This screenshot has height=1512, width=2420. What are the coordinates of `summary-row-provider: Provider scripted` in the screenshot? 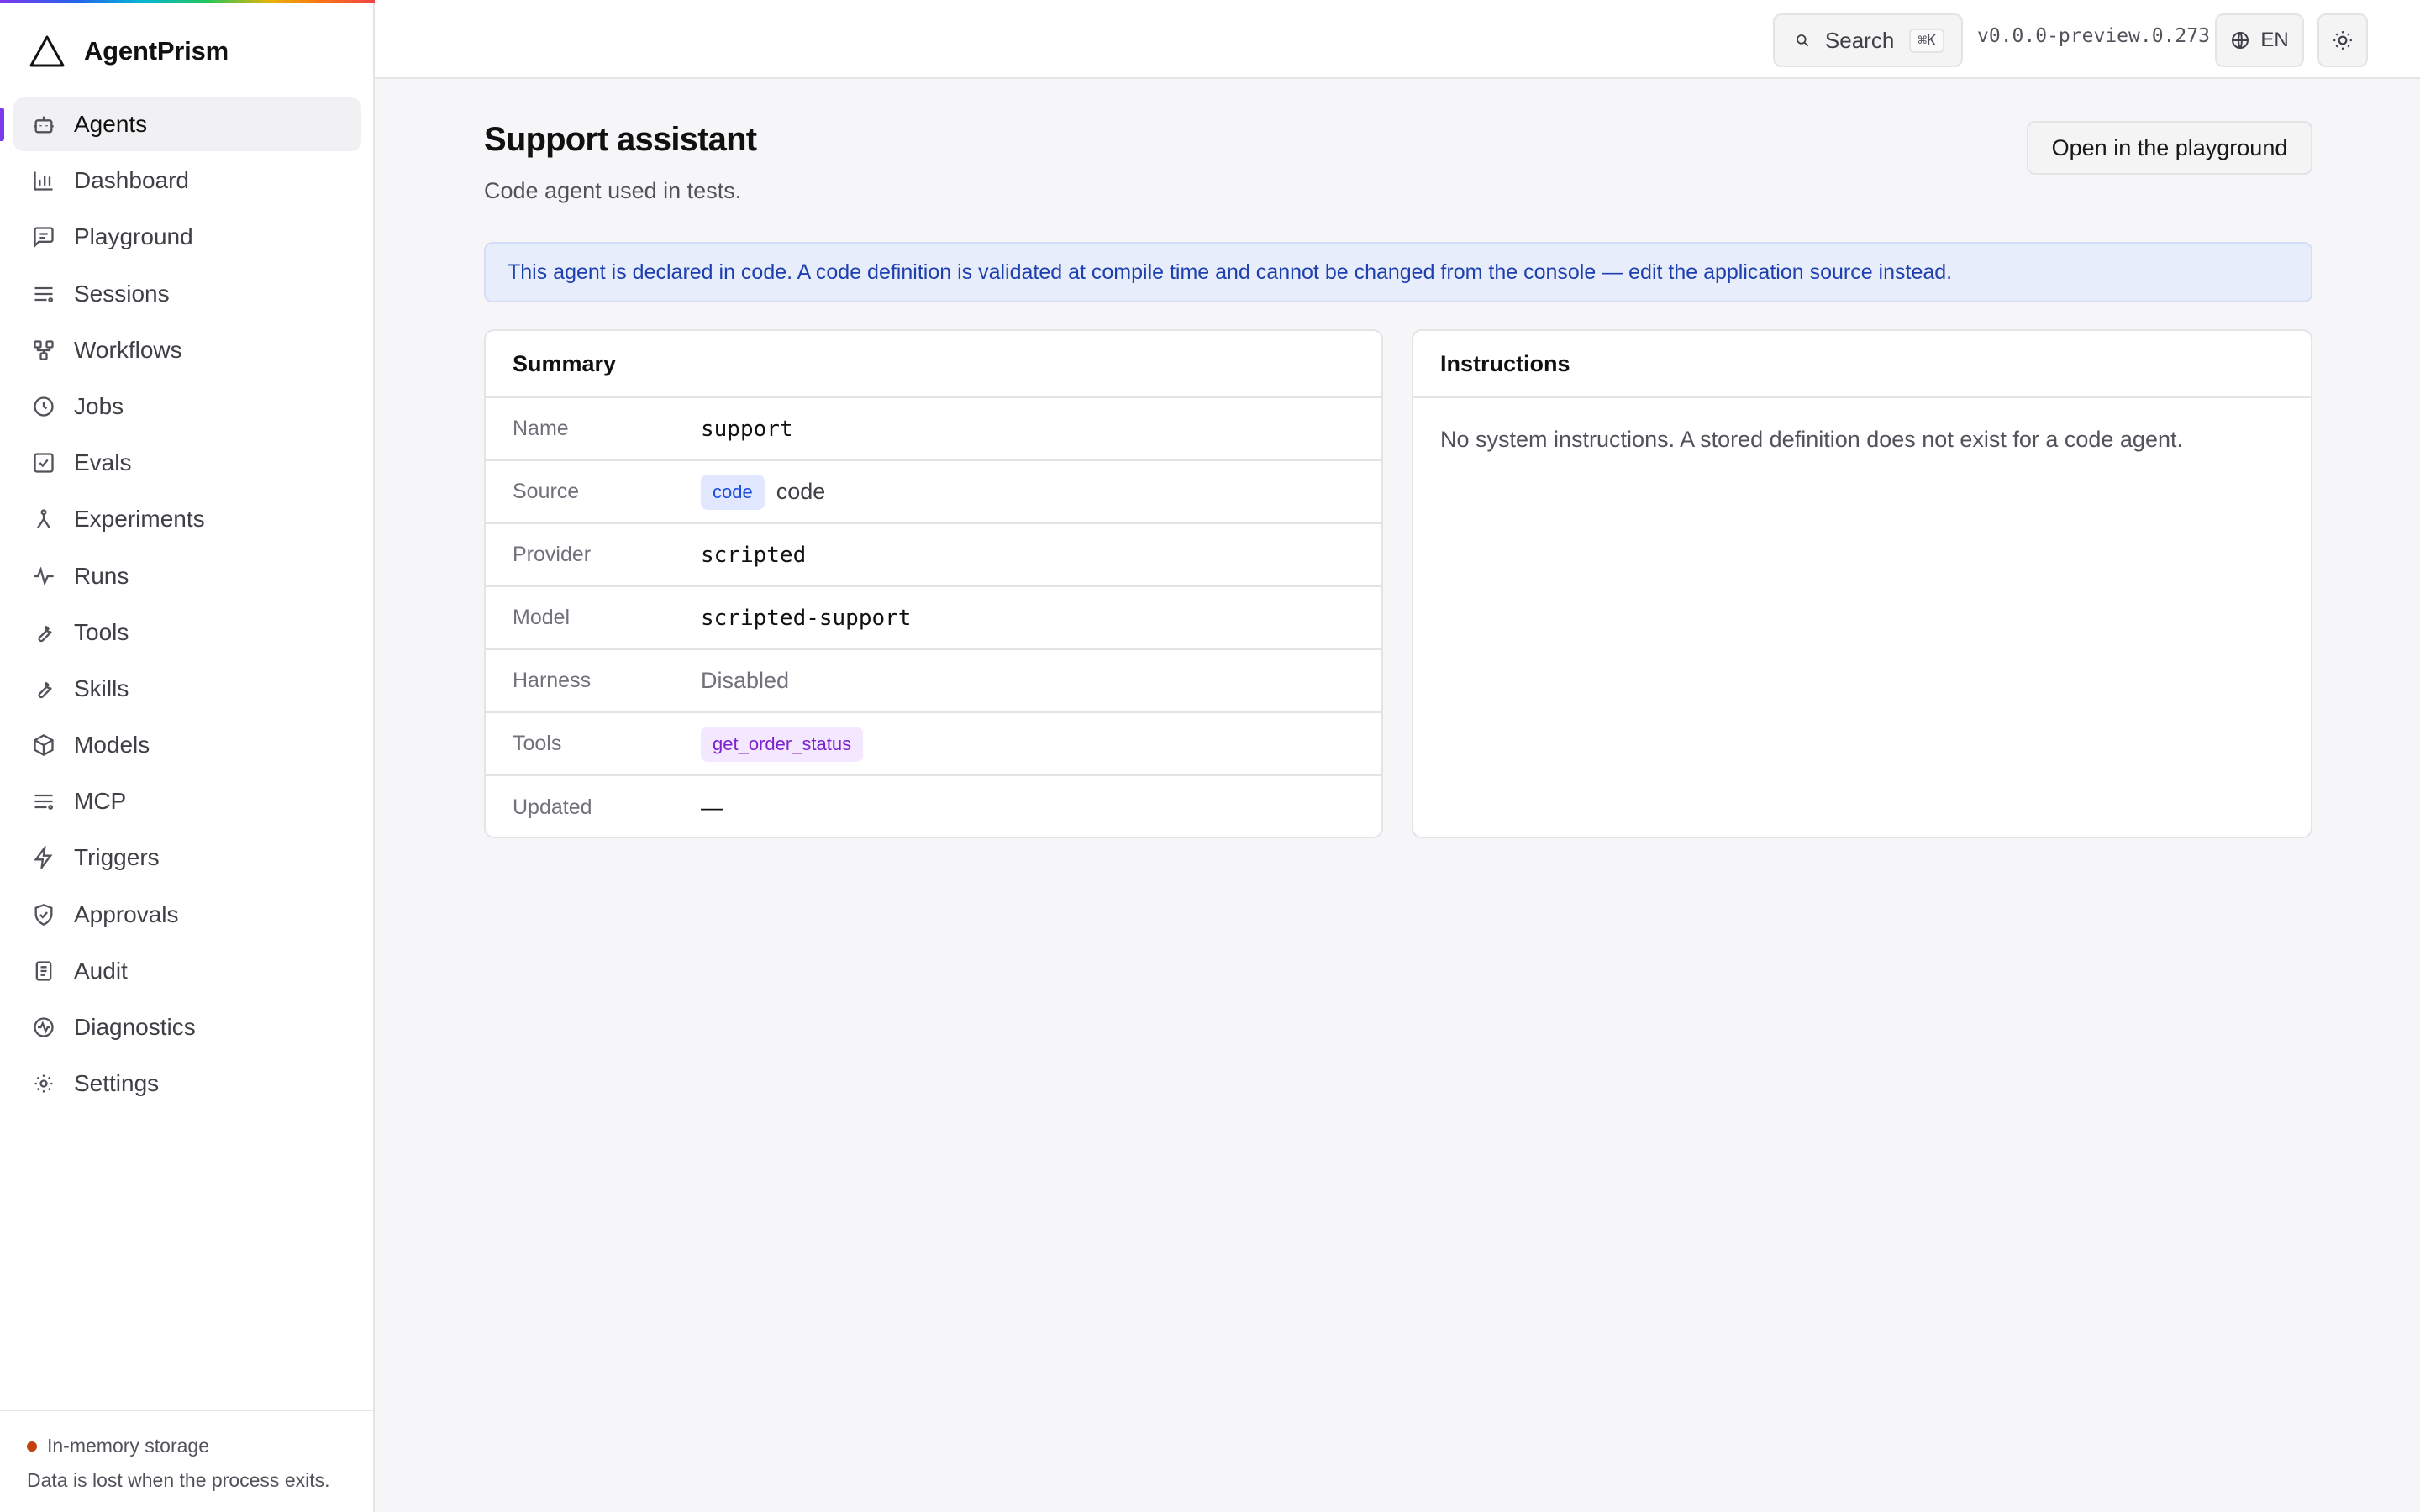 It's located at (933, 555).